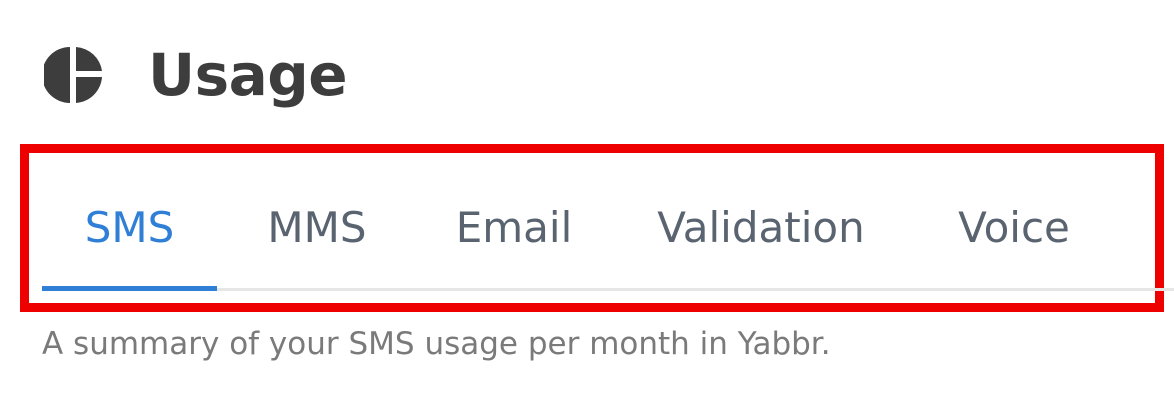 The height and width of the screenshot is (410, 1174). I want to click on tab-validation: Validation, so click(761, 227).